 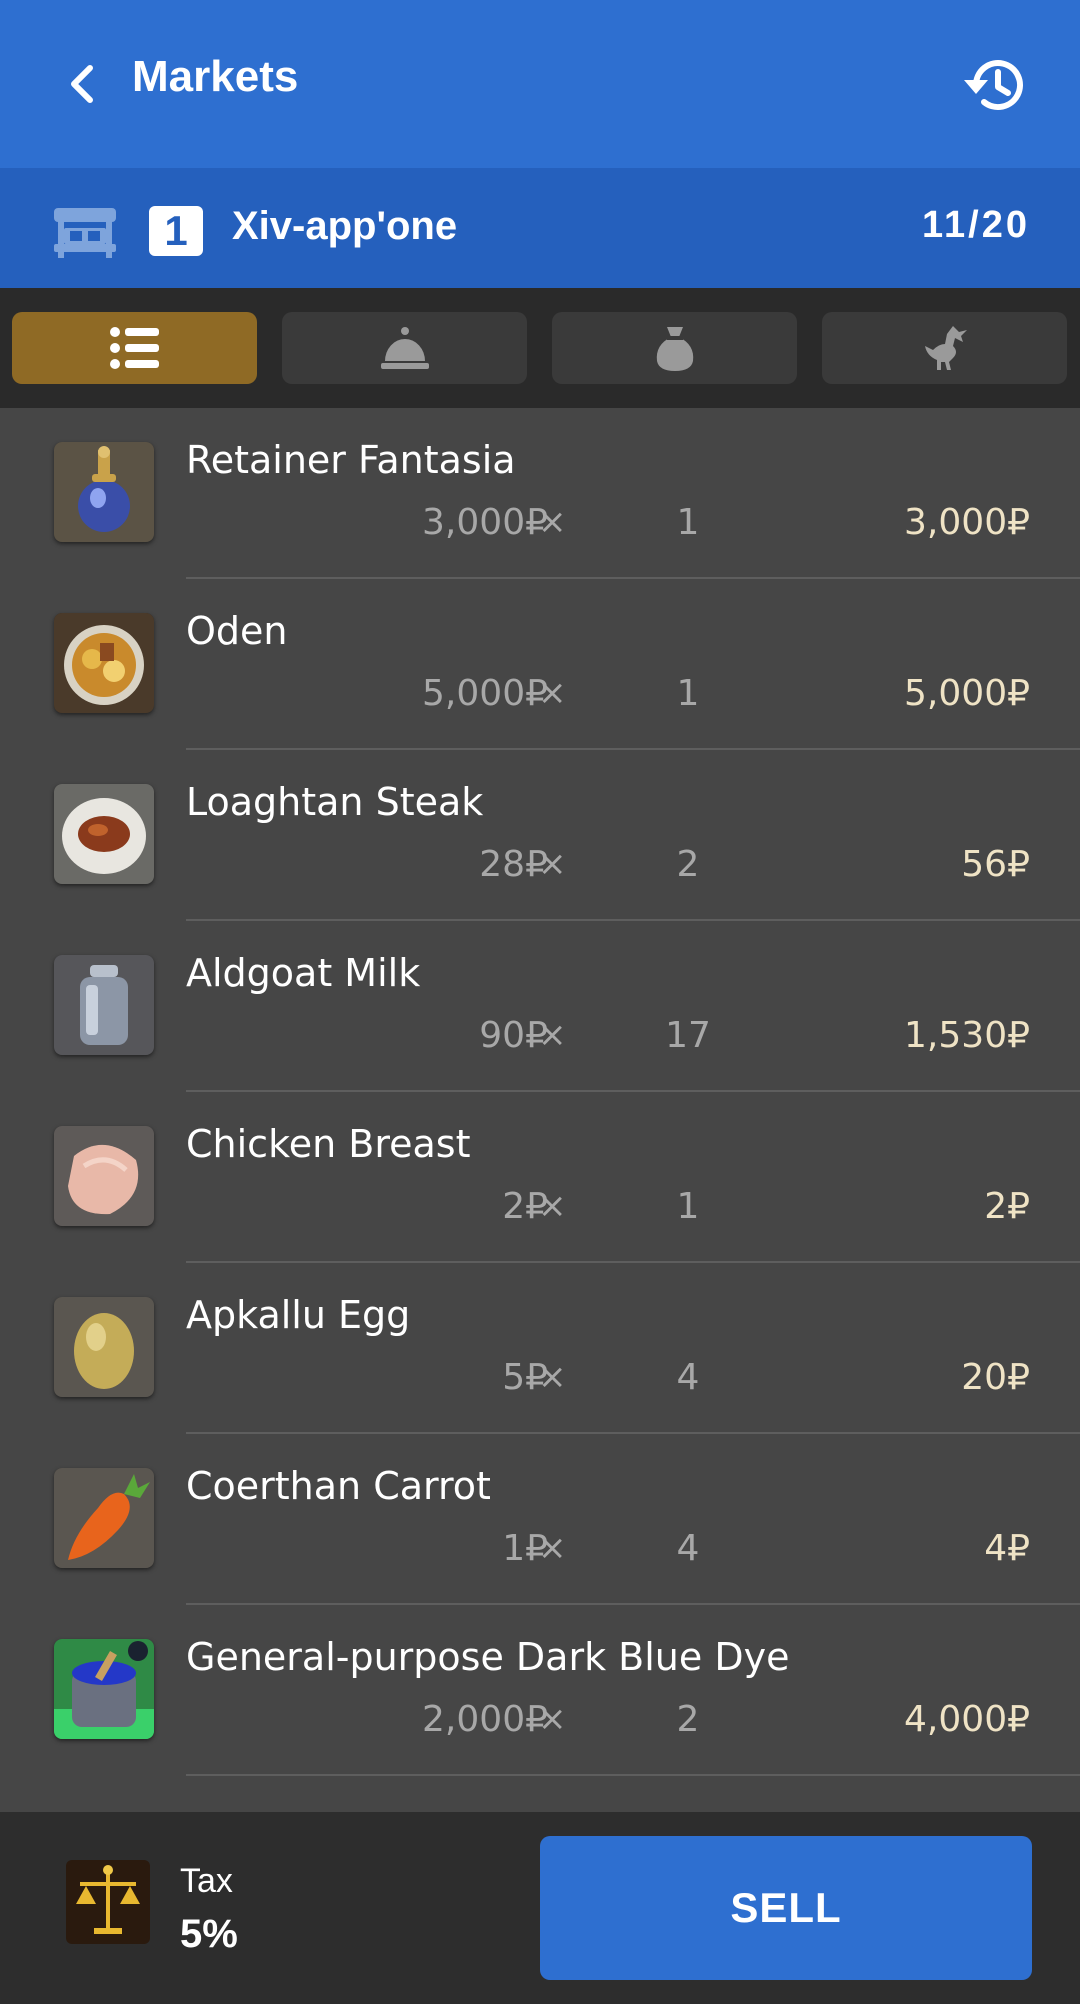 I want to click on list-icon, so click(x=134, y=348).